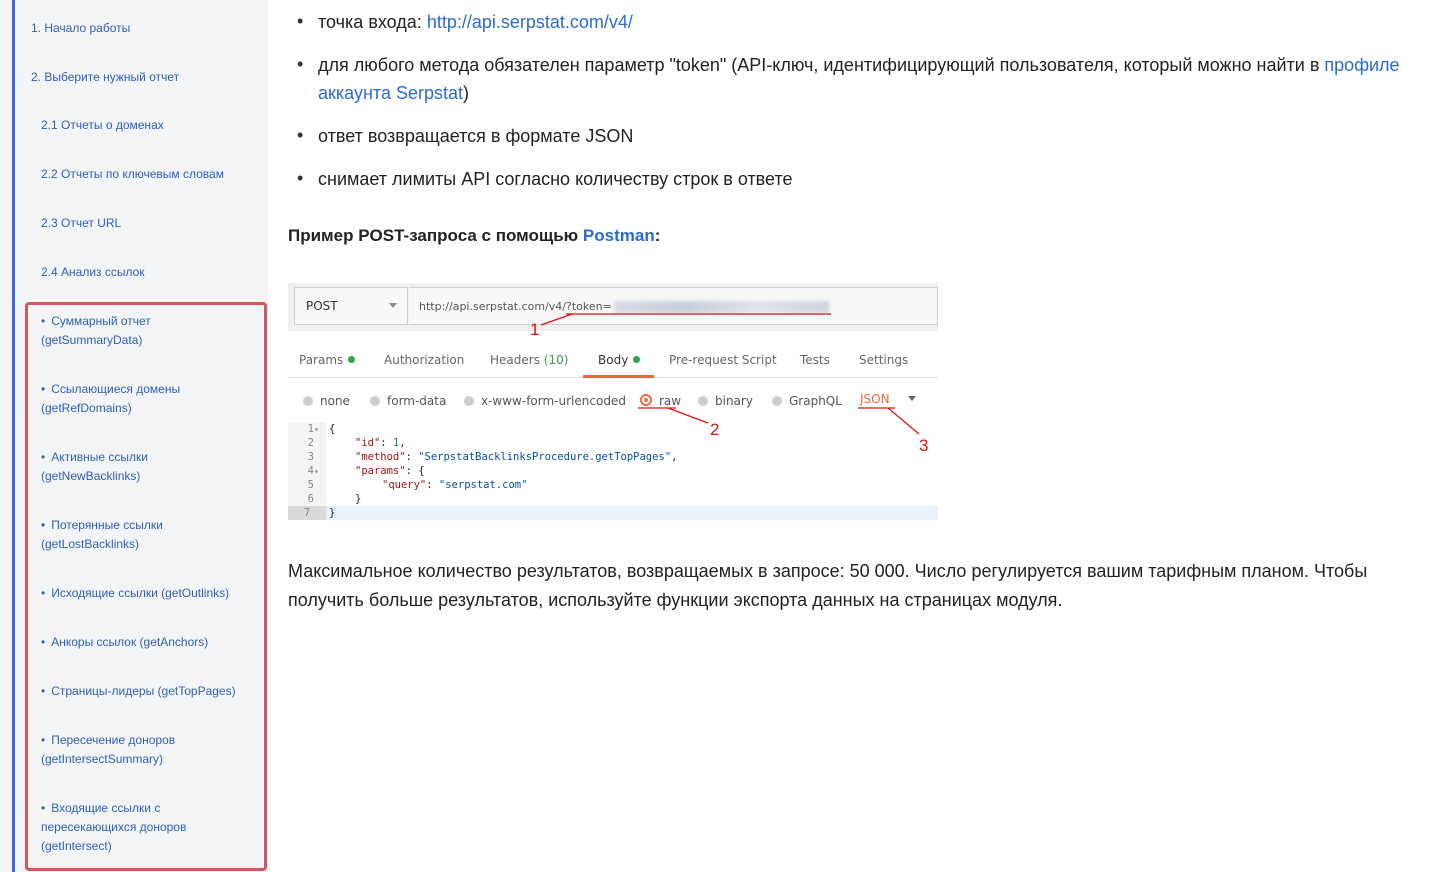 The image size is (1455, 872). What do you see at coordinates (110, 399) in the screenshot?
I see `sidebar-subitem-ref-domains: • Ссылающиеся домены (getRefDomains)` at bounding box center [110, 399].